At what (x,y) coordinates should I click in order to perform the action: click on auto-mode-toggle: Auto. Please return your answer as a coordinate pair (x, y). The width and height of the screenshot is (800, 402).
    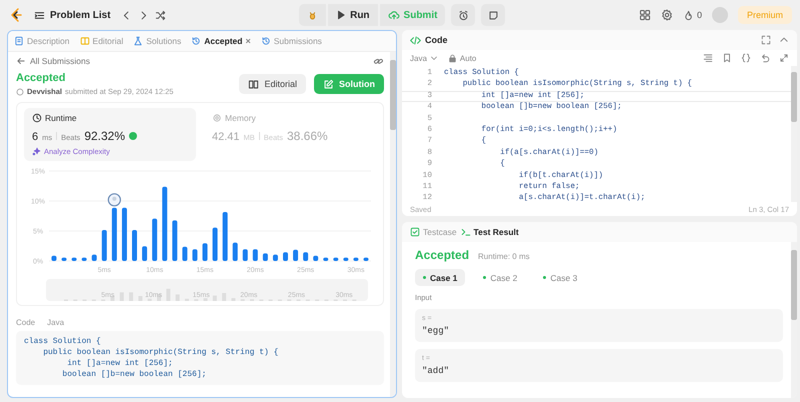
    Looking at the image, I should click on (462, 58).